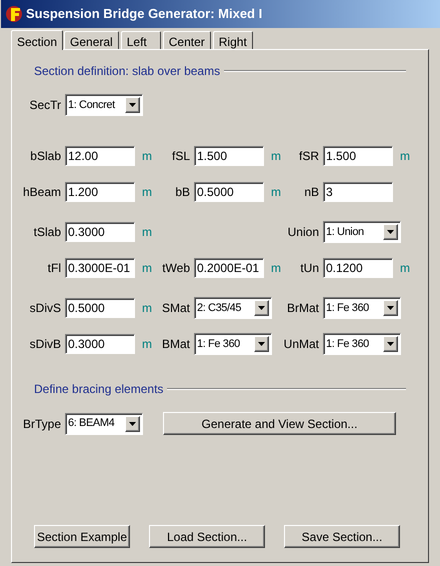  I want to click on field-label: tWeb, so click(176, 268).